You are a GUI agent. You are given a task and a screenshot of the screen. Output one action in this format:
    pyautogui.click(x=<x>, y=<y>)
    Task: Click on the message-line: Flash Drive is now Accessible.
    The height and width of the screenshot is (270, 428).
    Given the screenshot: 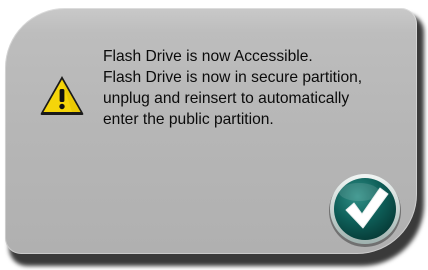 What is the action you would take?
    pyautogui.click(x=208, y=56)
    